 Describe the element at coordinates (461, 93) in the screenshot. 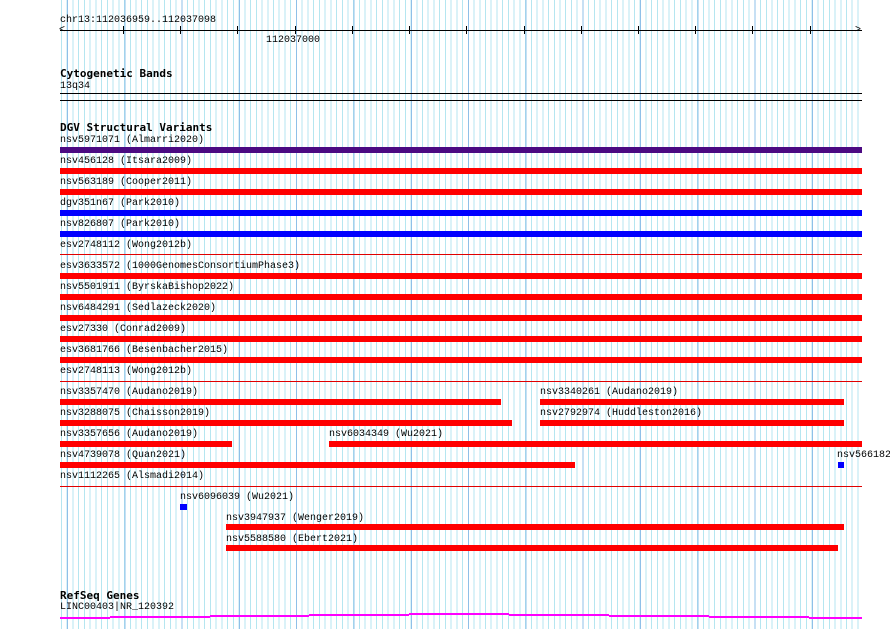

I see `cytoband-bar` at that location.